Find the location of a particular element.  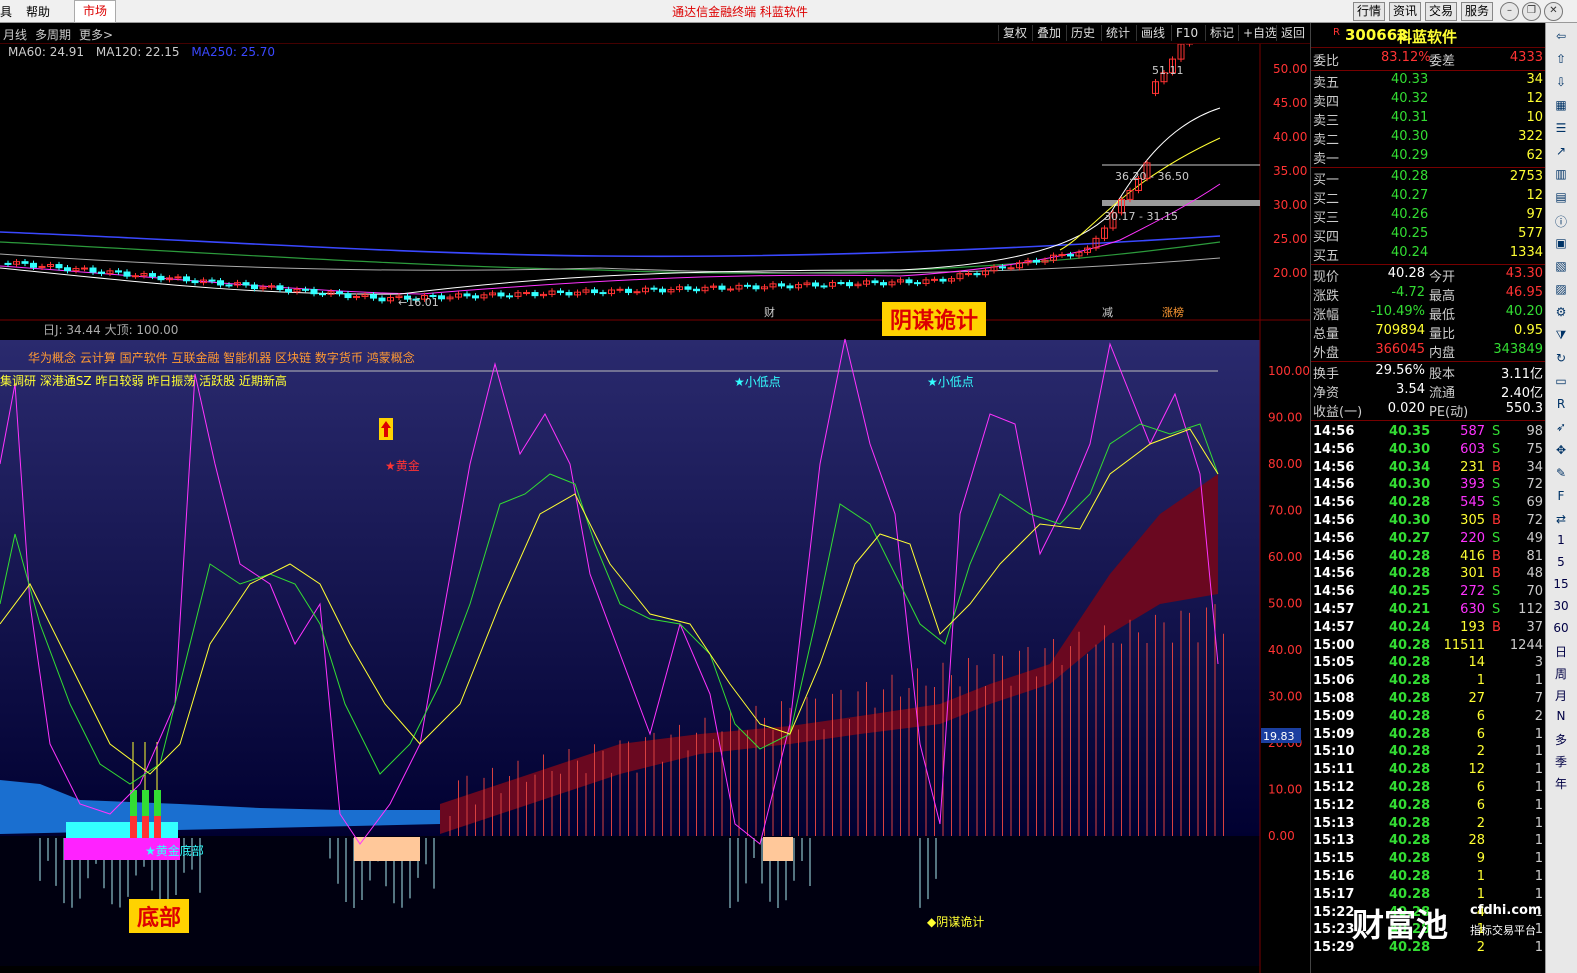

tool-icon: ⚙ is located at coordinates (1561, 314).